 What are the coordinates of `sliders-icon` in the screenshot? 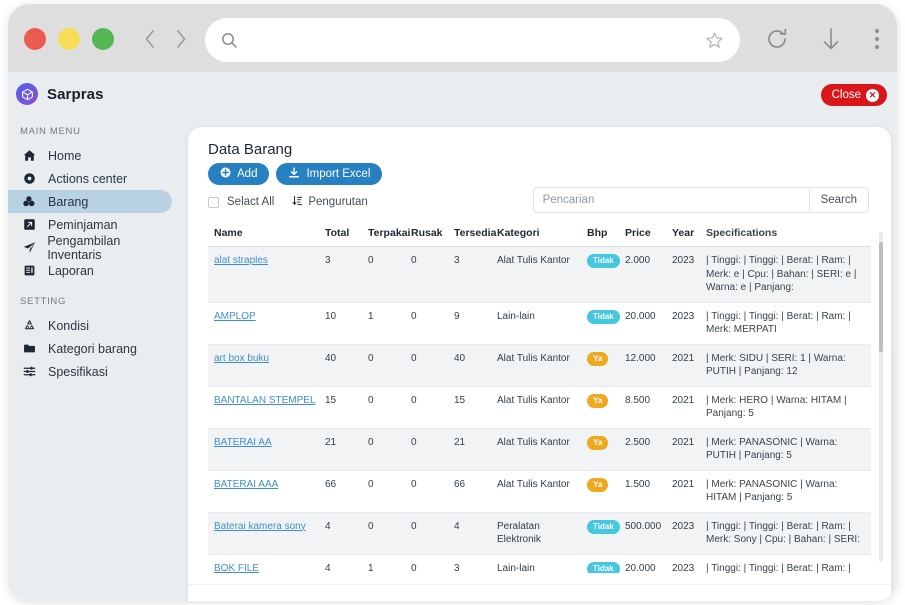 It's located at (29, 371).